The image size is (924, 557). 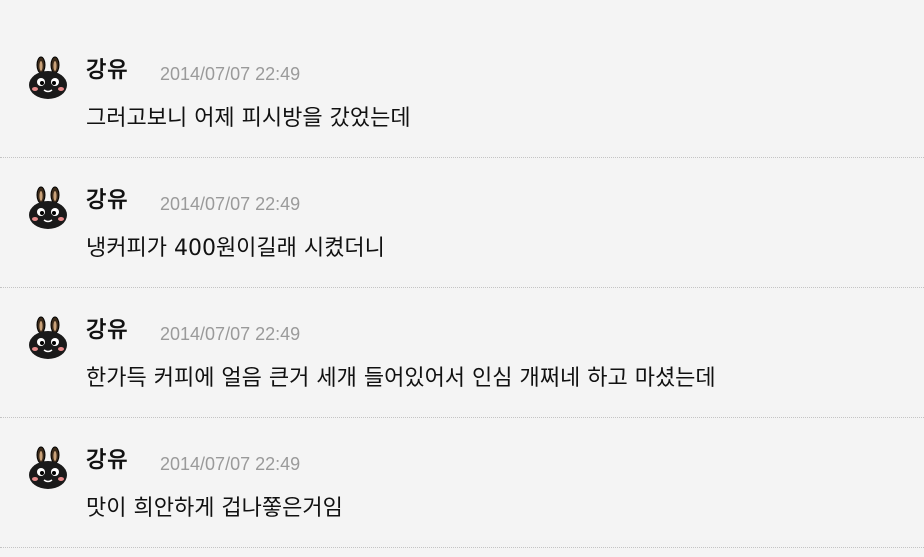 What do you see at coordinates (401, 378) in the screenshot?
I see `message-text: 한가득 커피에 얼음 큰거 세개 들어있어서 인심 개쩌네 하고 마셨는데` at bounding box center [401, 378].